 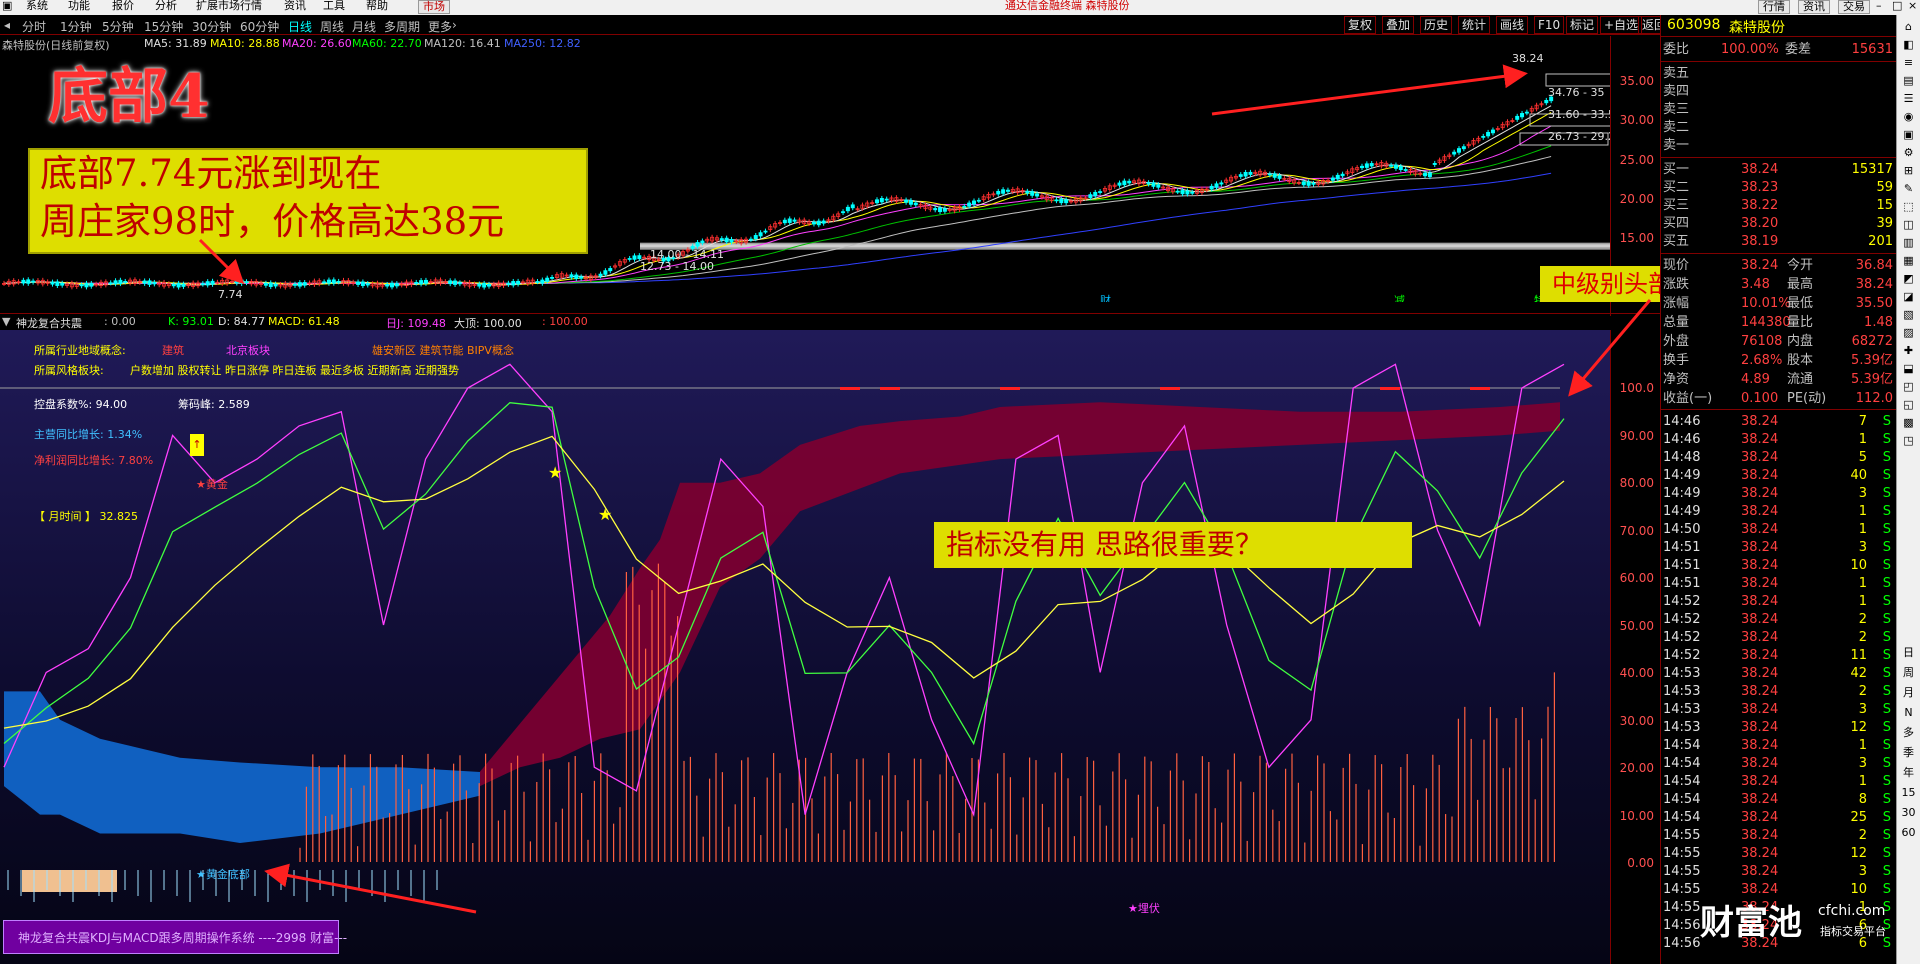 What do you see at coordinates (1897, 5) in the screenshot?
I see `maximize-icon: □` at bounding box center [1897, 5].